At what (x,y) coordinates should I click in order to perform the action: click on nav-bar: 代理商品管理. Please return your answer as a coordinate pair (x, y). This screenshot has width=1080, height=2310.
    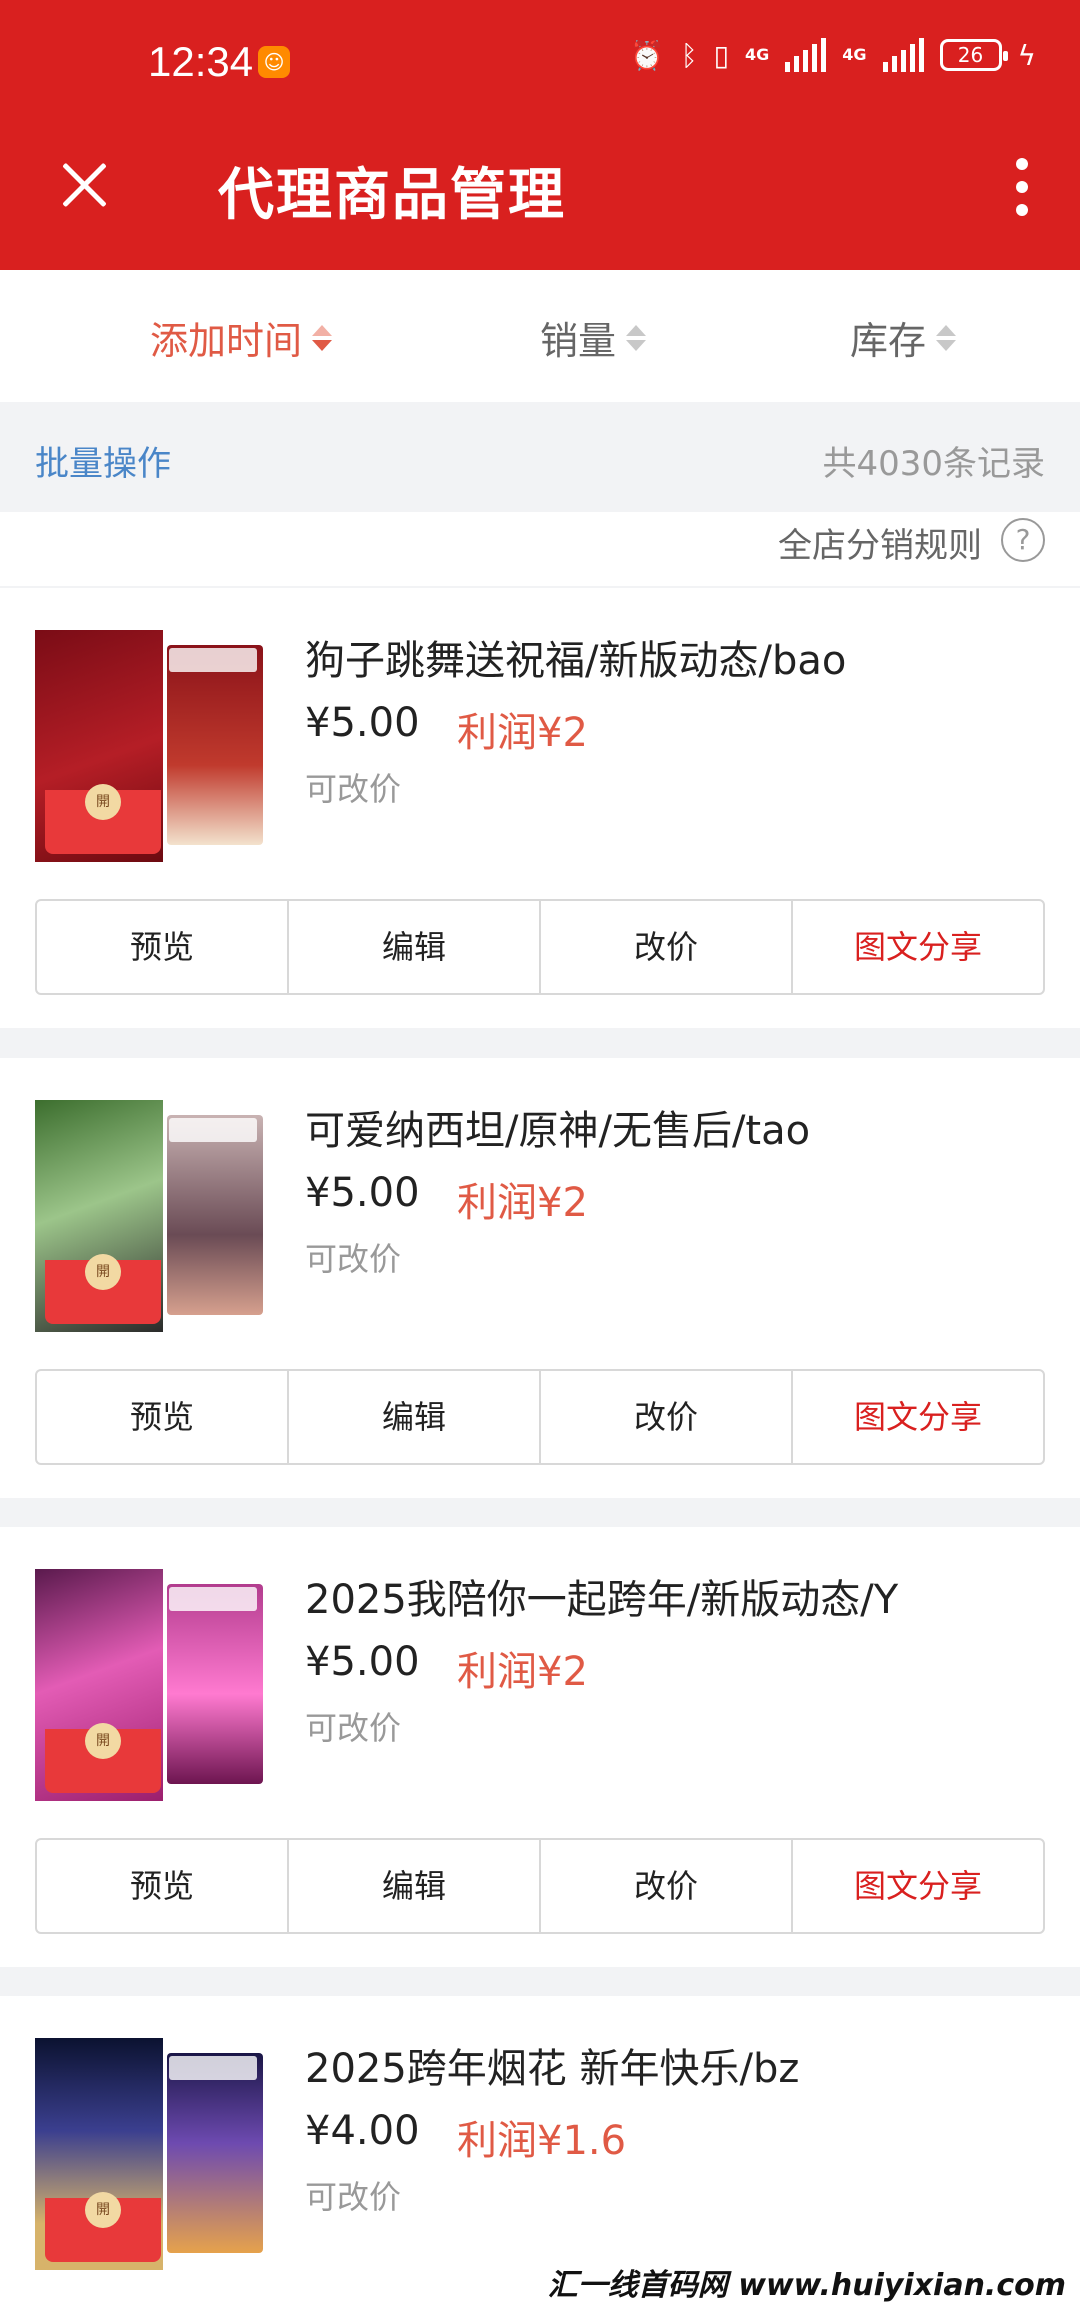
    Looking at the image, I should click on (540, 185).